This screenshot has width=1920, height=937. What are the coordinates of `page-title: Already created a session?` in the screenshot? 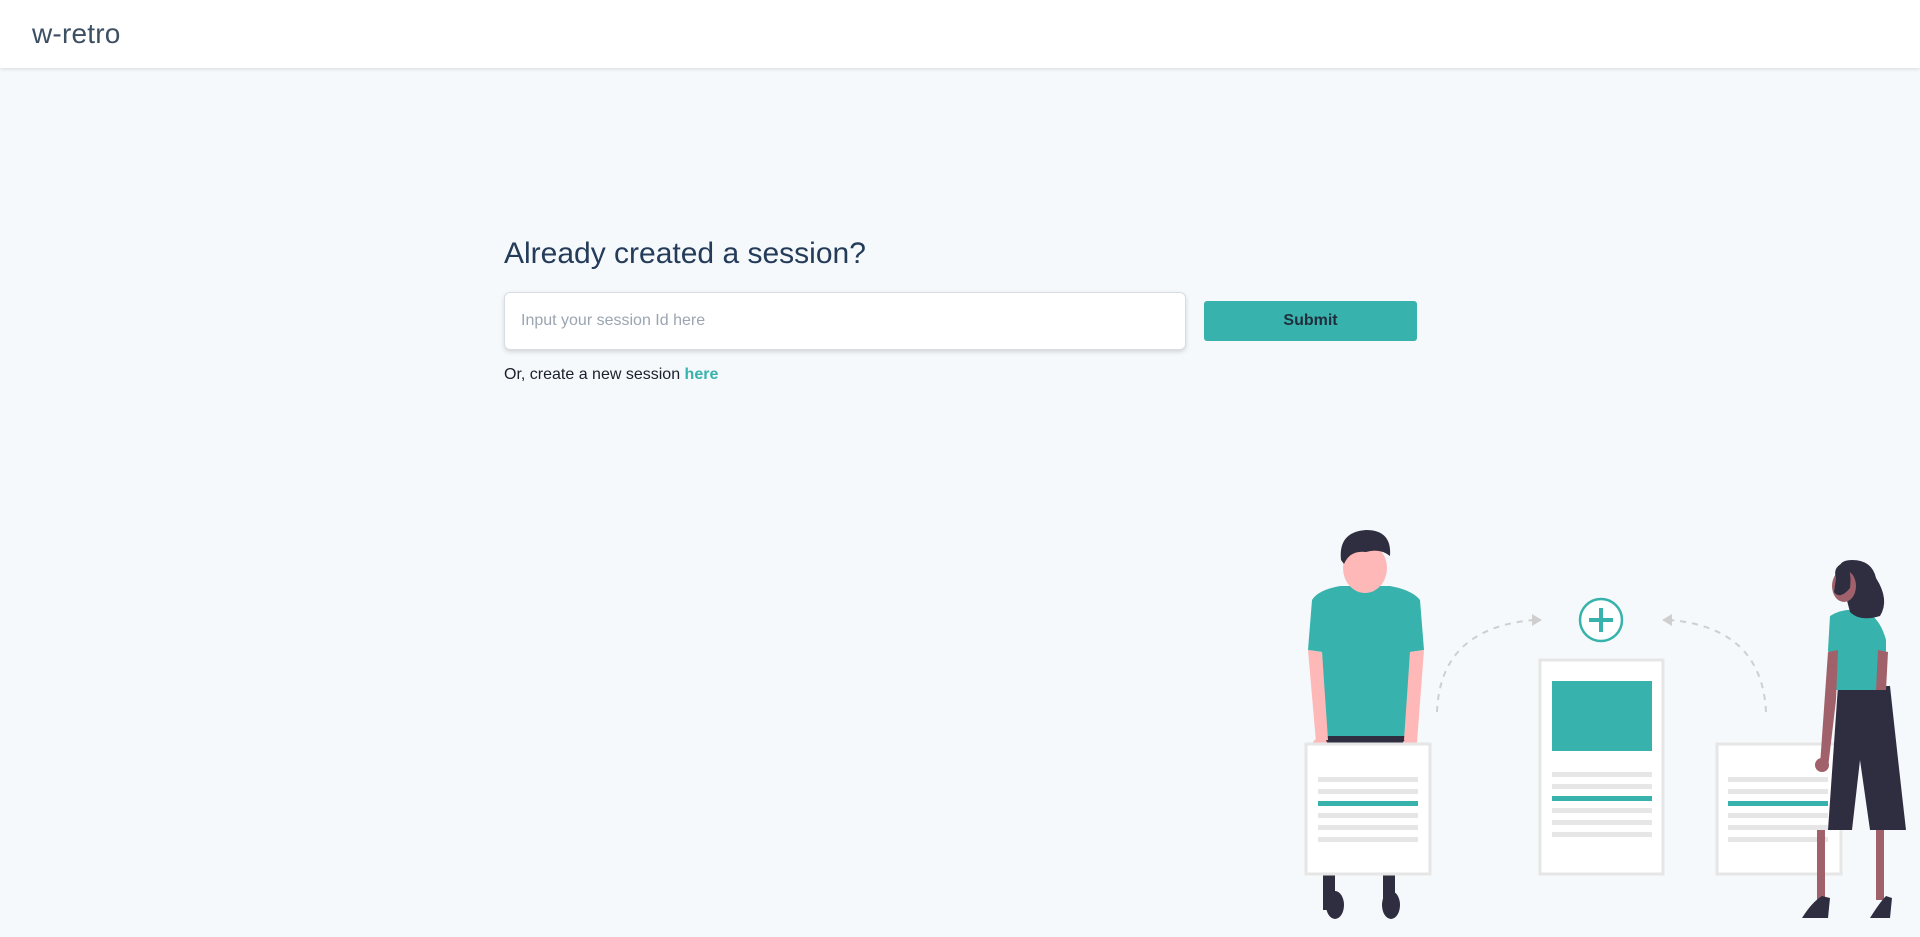 It's located at (685, 253).